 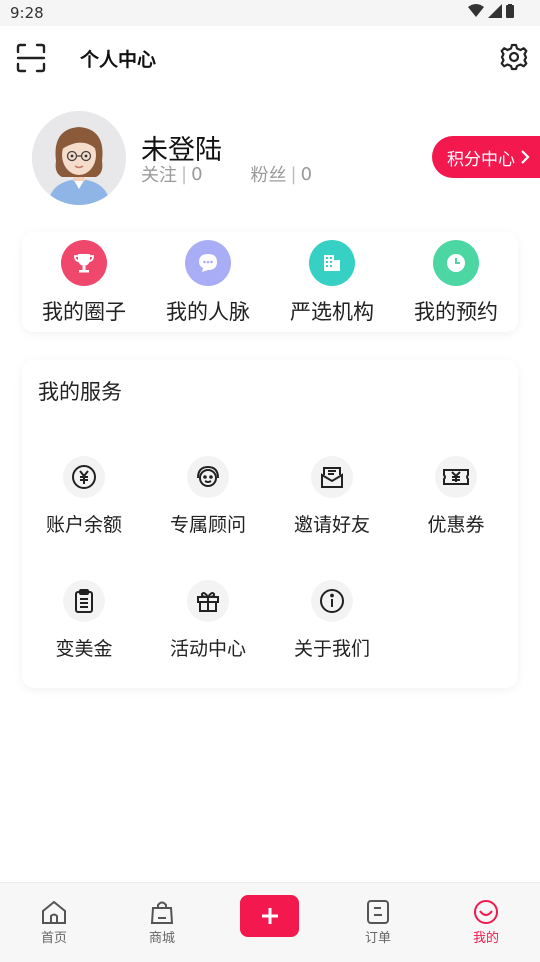 I want to click on gear-icon, so click(x=514, y=57).